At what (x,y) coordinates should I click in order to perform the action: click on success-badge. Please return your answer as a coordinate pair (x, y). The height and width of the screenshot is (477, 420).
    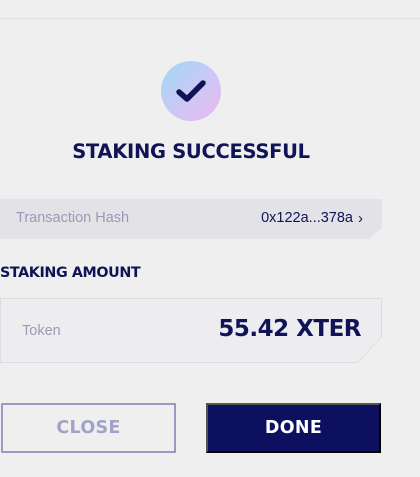
    Looking at the image, I should click on (191, 91).